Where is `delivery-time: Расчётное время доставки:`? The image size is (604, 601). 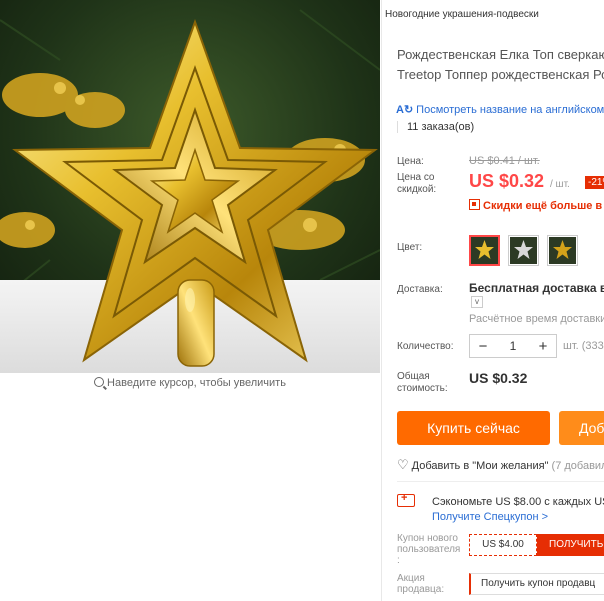 delivery-time: Расчётное время доставки: is located at coordinates (536, 319).